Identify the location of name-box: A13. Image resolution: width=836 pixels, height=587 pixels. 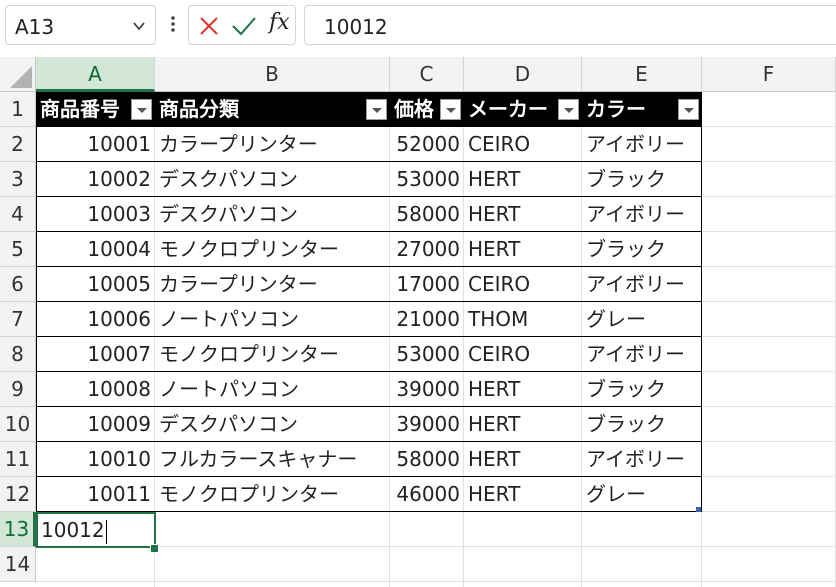
(80, 25).